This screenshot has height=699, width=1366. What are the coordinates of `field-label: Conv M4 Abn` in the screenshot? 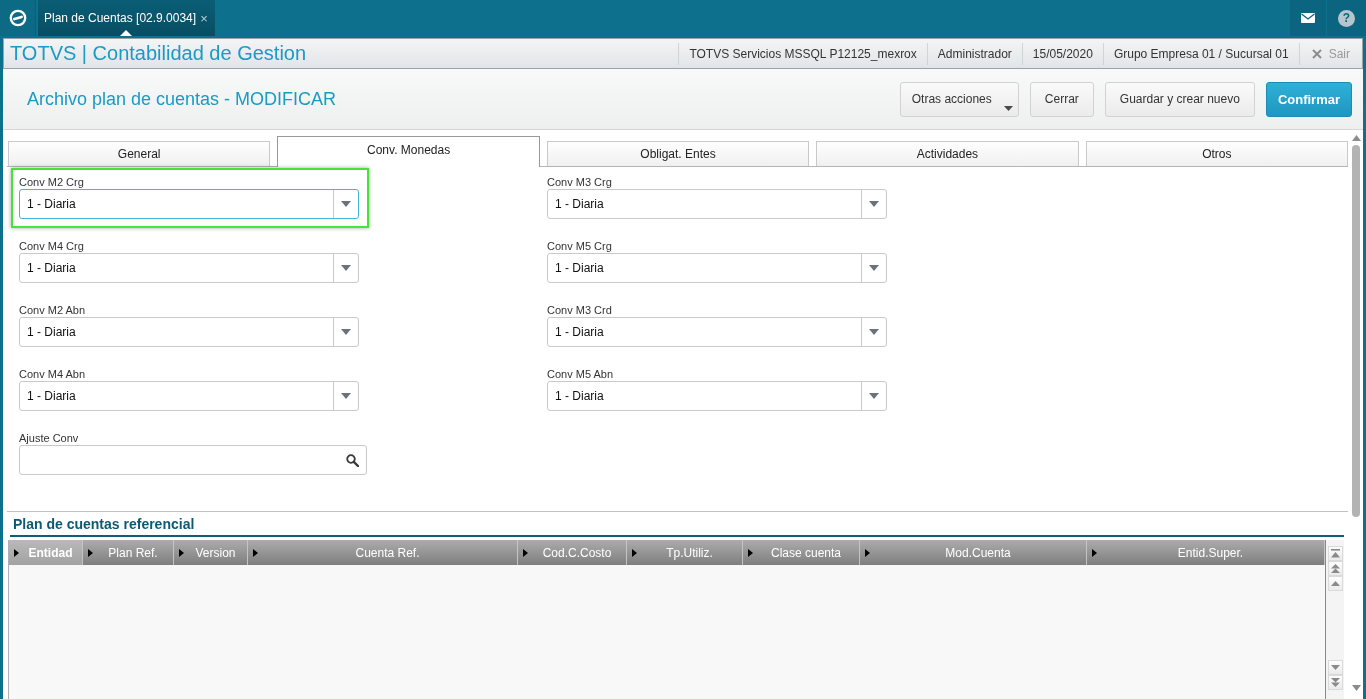 It's located at (52, 374).